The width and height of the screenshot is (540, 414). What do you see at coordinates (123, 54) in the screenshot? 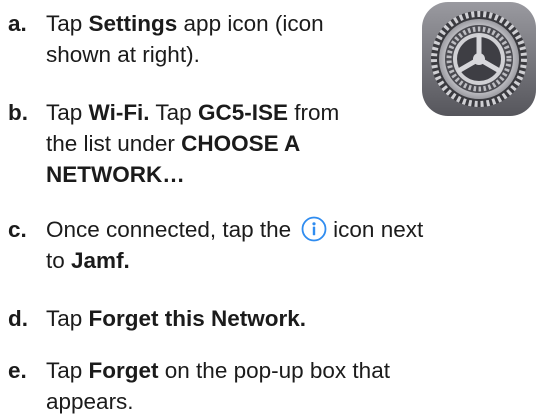
I see `step-text-line2: shown at right).` at bounding box center [123, 54].